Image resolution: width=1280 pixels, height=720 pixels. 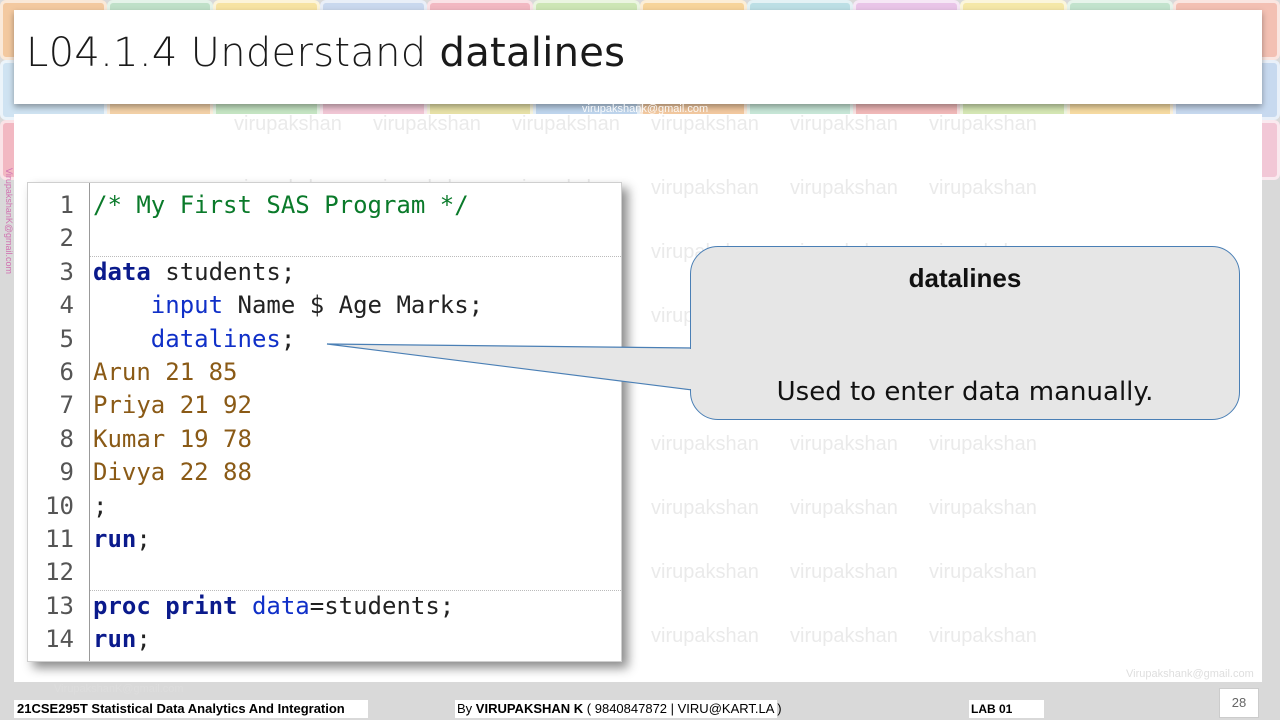 What do you see at coordinates (59, 605) in the screenshot?
I see `line-number: 13` at bounding box center [59, 605].